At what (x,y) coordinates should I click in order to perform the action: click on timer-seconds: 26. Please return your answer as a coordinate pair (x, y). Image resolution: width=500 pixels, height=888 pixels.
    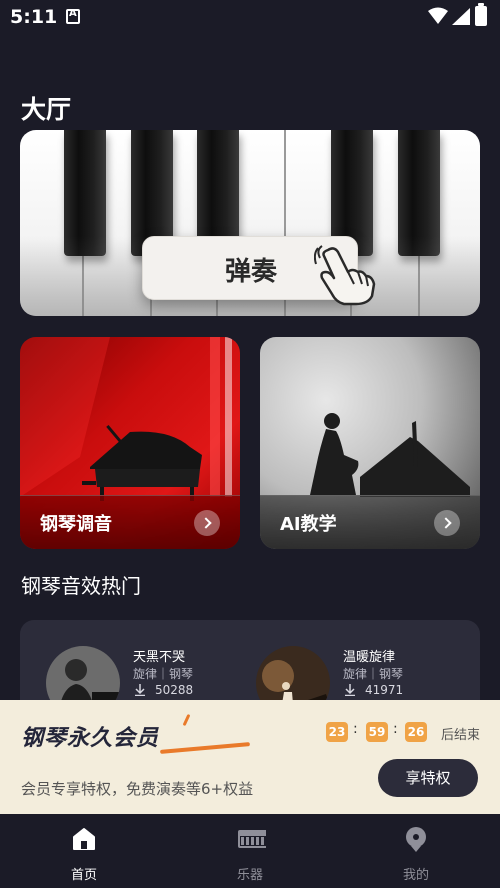
    Looking at the image, I should click on (416, 732).